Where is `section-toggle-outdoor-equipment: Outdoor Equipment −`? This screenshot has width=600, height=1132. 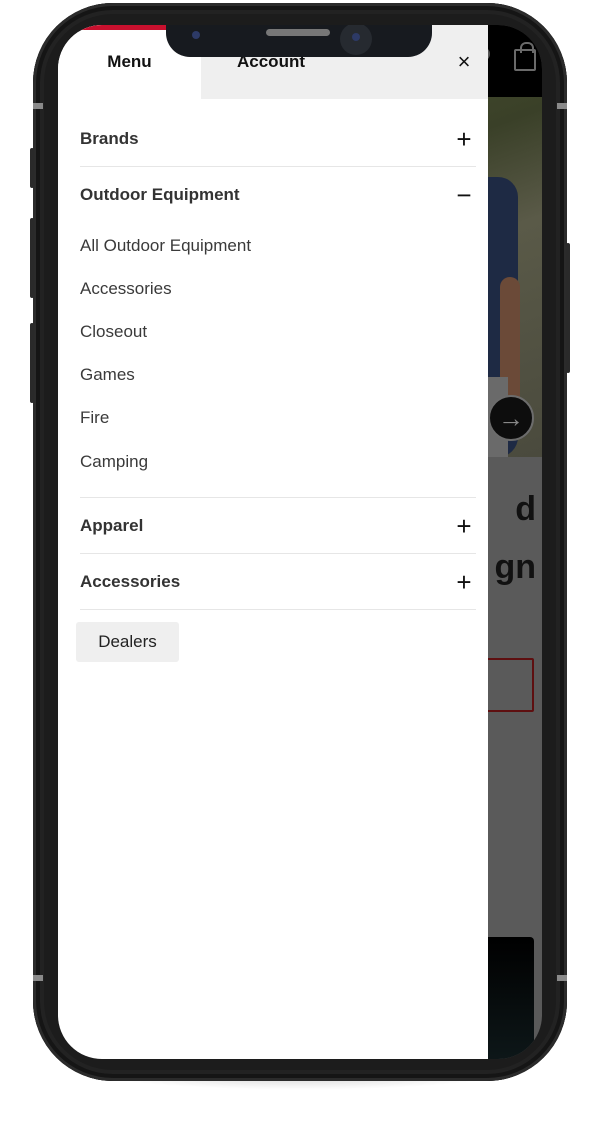 section-toggle-outdoor-equipment: Outdoor Equipment − is located at coordinates (278, 194).